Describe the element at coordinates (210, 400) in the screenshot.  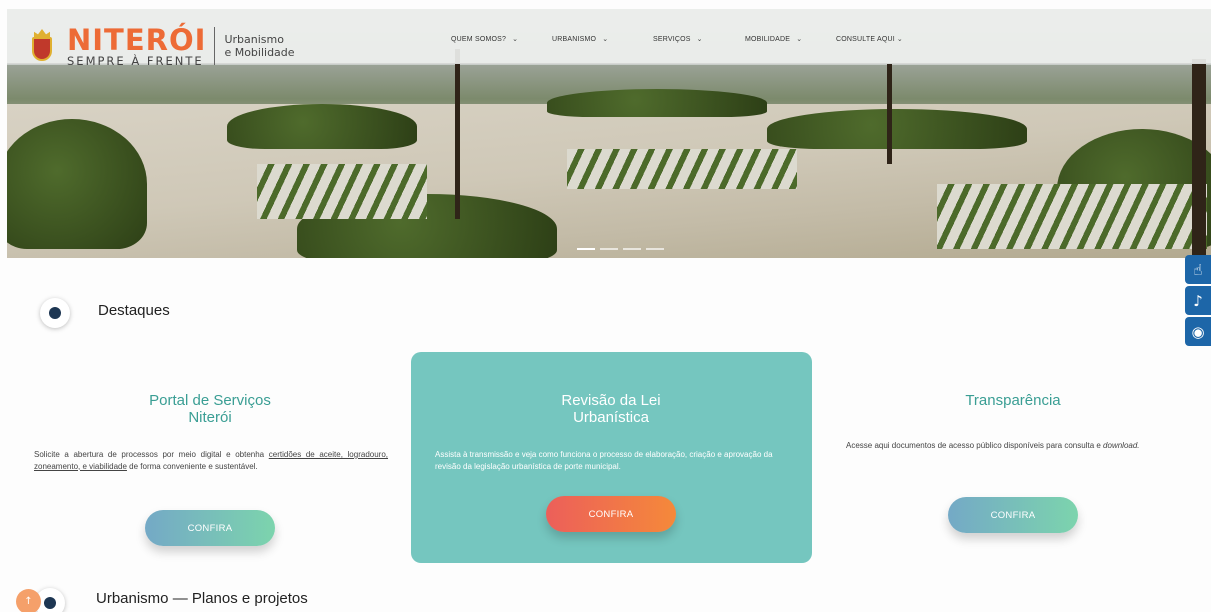
I see `card-title-line: Portal de Serviços` at that location.